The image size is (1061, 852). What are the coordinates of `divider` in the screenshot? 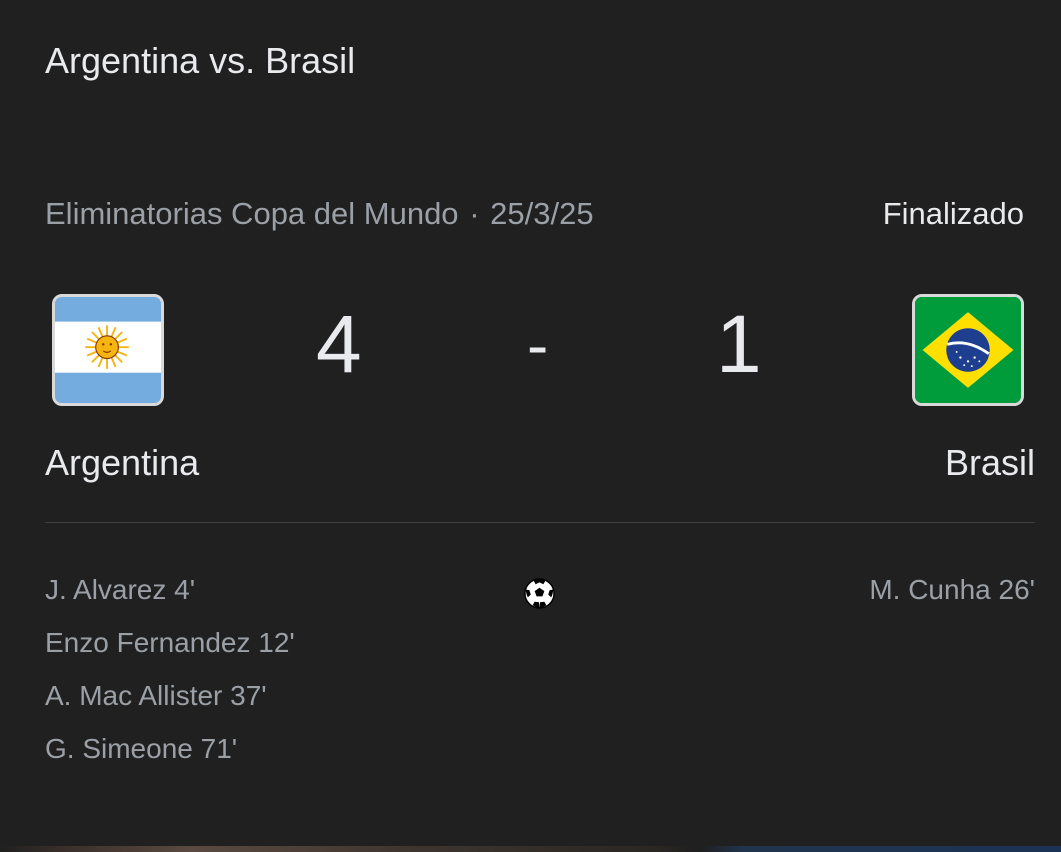 It's located at (540, 522).